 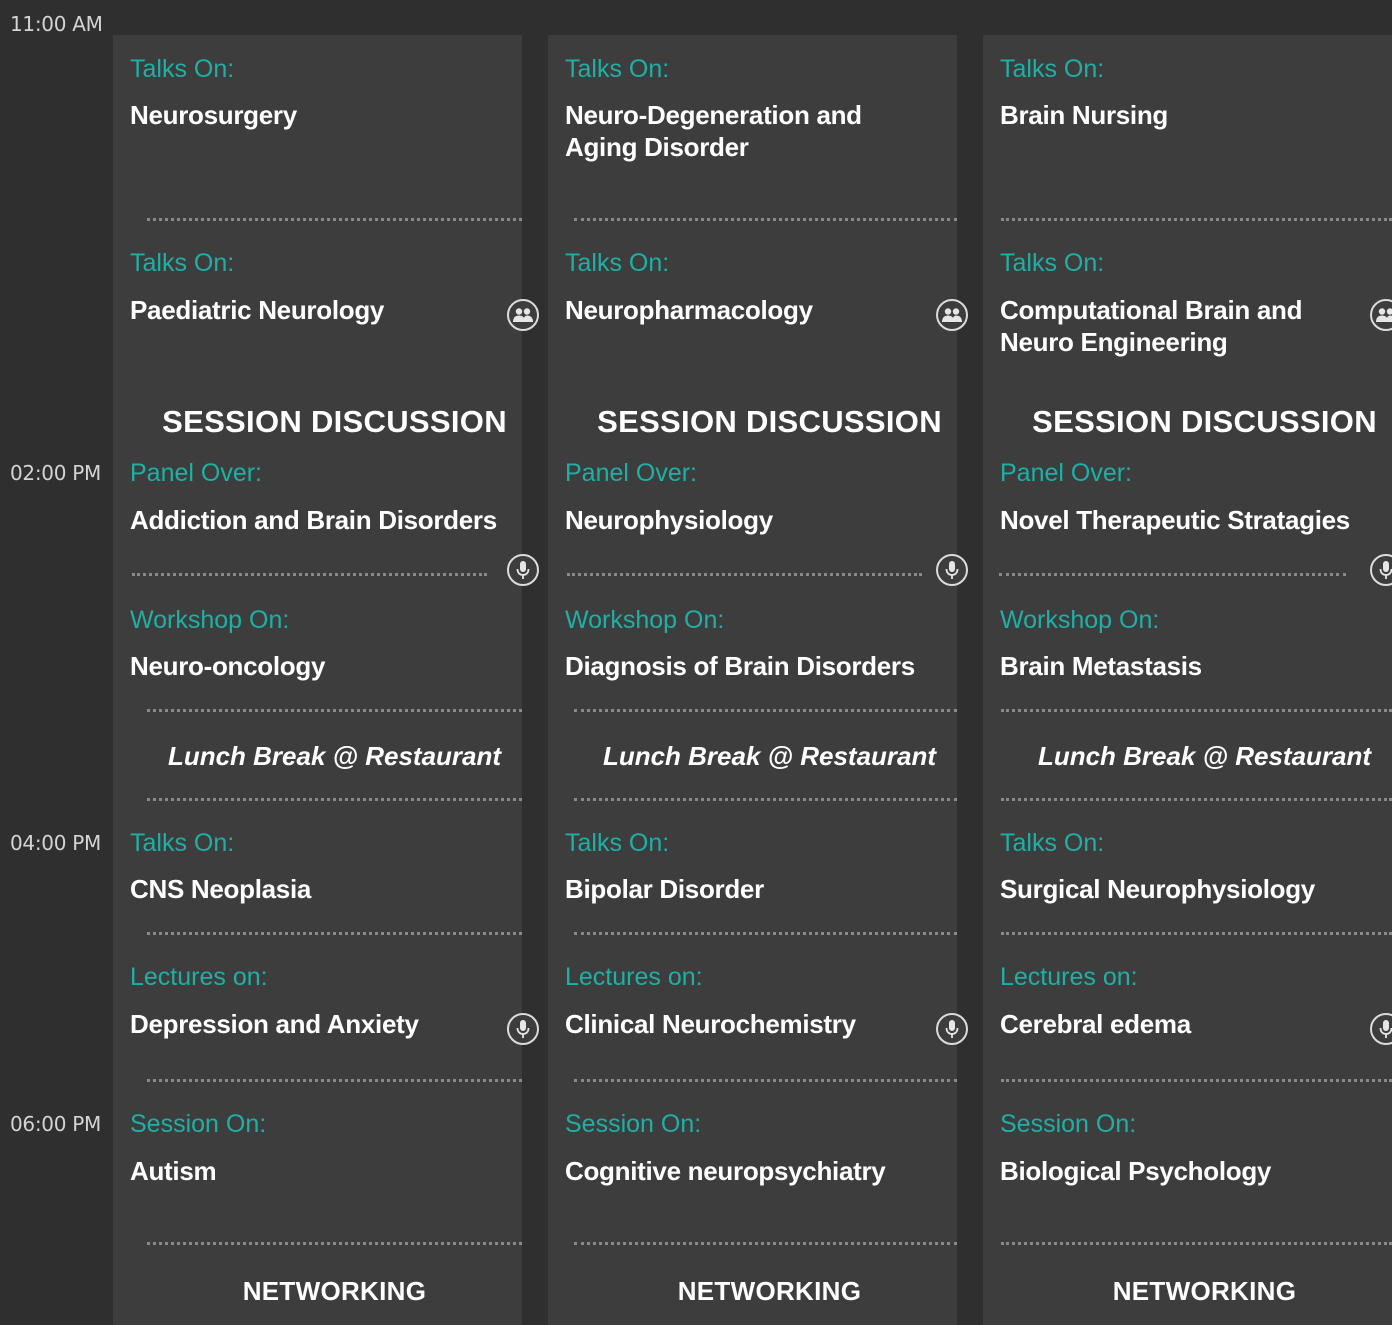 What do you see at coordinates (55, 473) in the screenshot?
I see `time-label-0200: 02:00 PM` at bounding box center [55, 473].